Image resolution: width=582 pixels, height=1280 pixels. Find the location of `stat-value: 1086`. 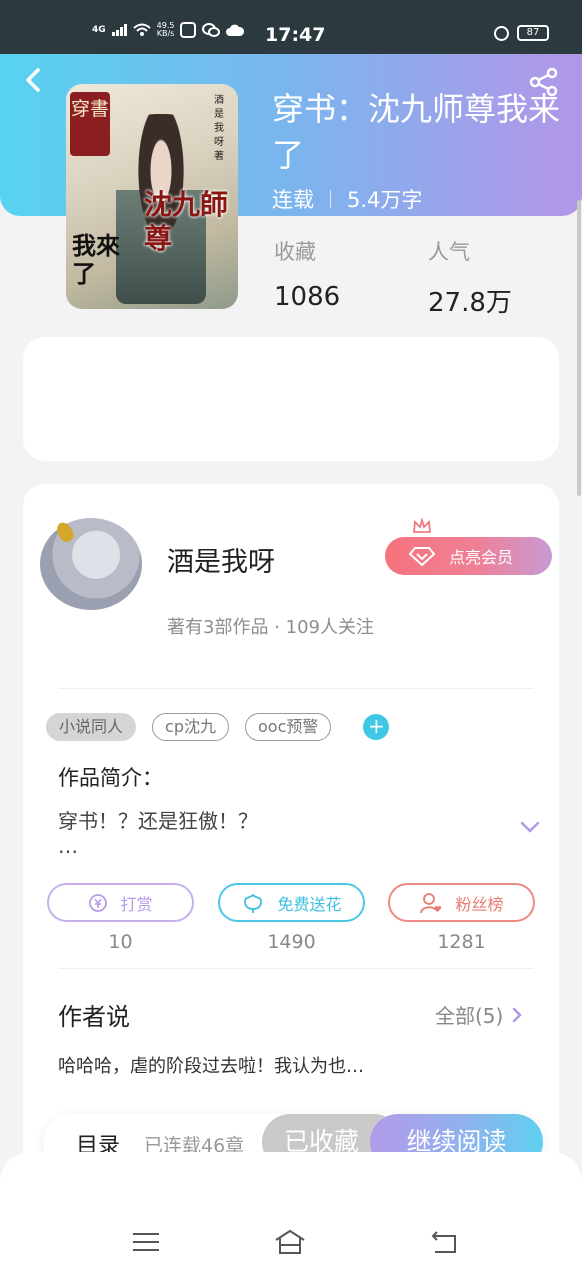

stat-value: 1086 is located at coordinates (307, 297).